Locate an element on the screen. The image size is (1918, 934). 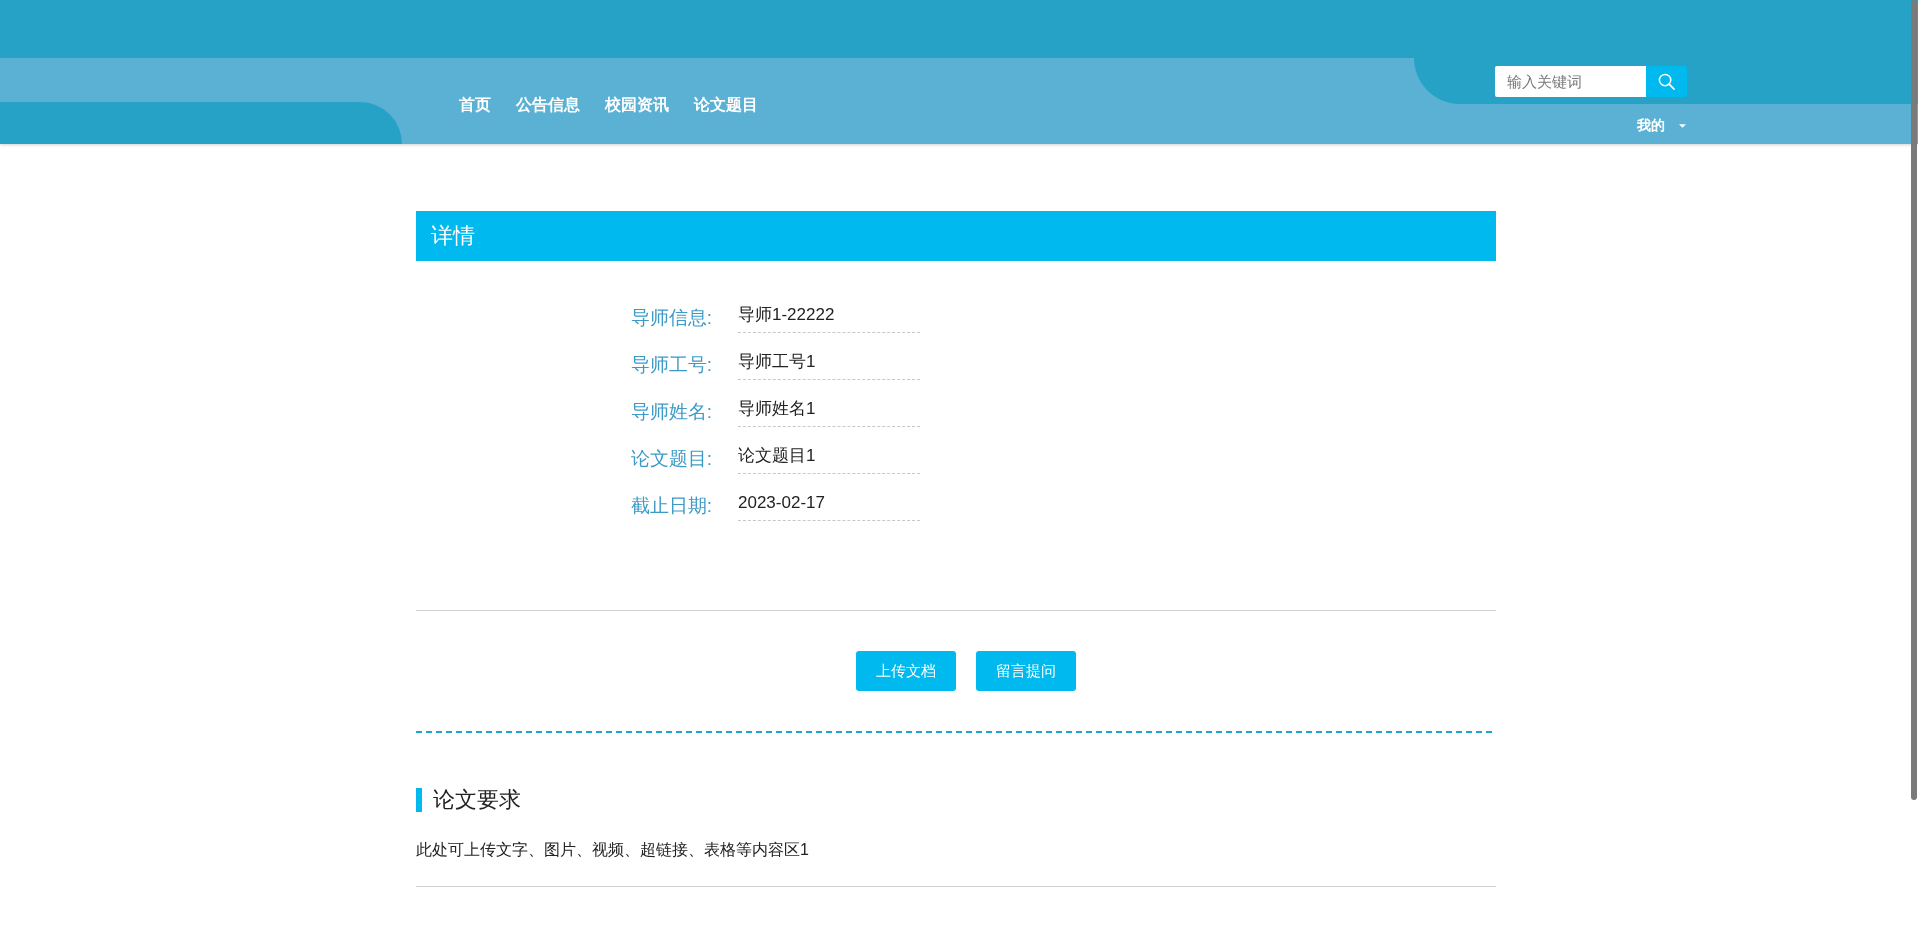
field-value: 导师姓名1 is located at coordinates (829, 412).